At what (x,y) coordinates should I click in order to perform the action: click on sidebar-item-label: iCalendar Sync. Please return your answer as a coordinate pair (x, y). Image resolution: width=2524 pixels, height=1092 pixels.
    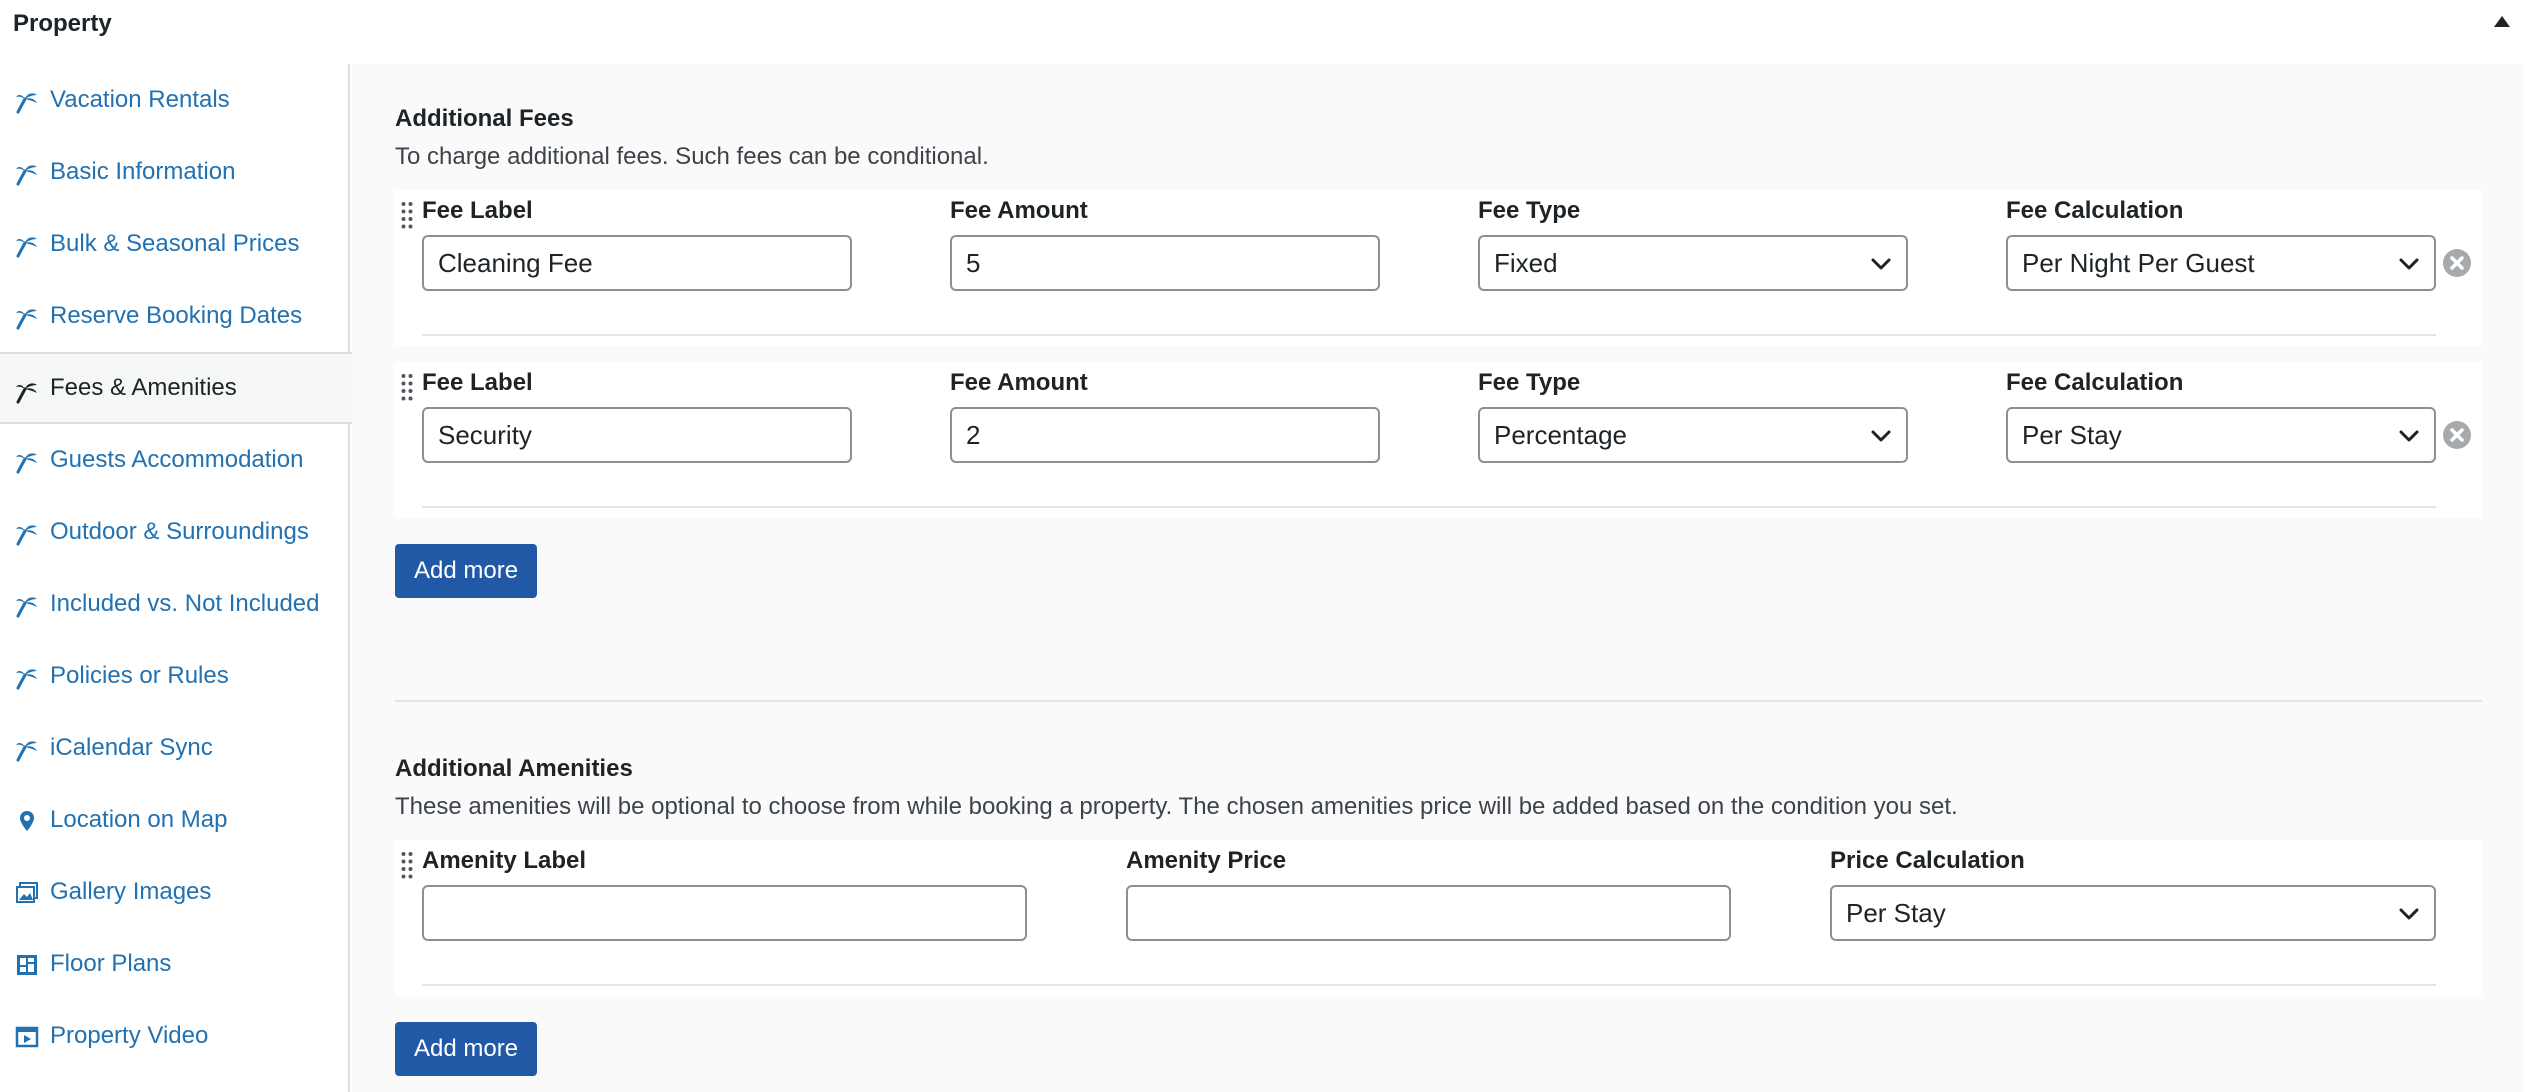
    Looking at the image, I should click on (131, 747).